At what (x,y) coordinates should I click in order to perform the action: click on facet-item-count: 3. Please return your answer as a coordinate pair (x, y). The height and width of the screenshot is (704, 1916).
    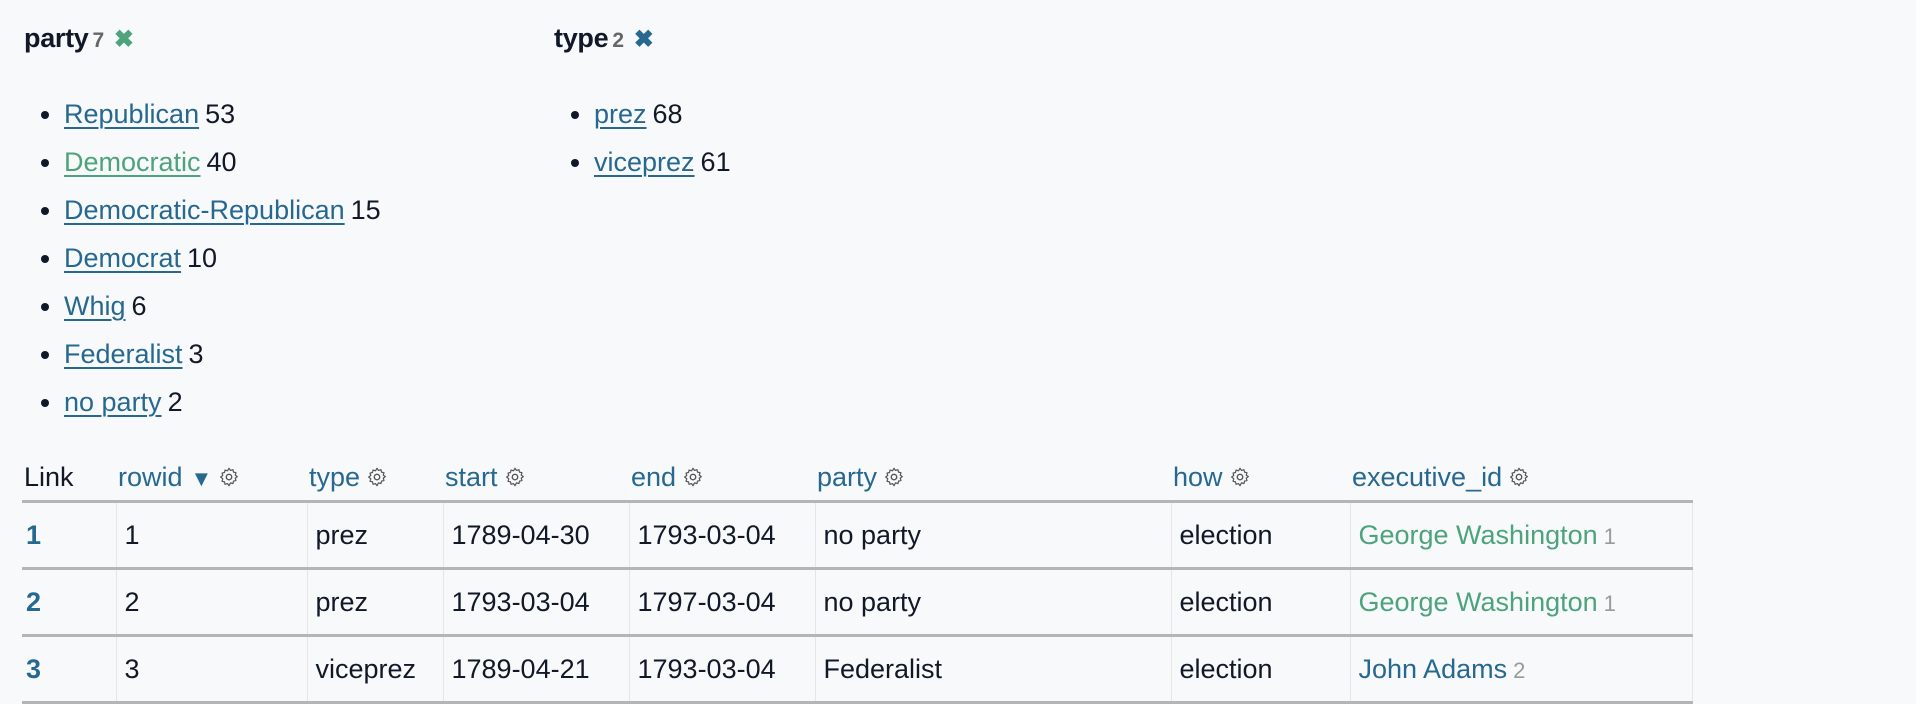
    Looking at the image, I should click on (196, 354).